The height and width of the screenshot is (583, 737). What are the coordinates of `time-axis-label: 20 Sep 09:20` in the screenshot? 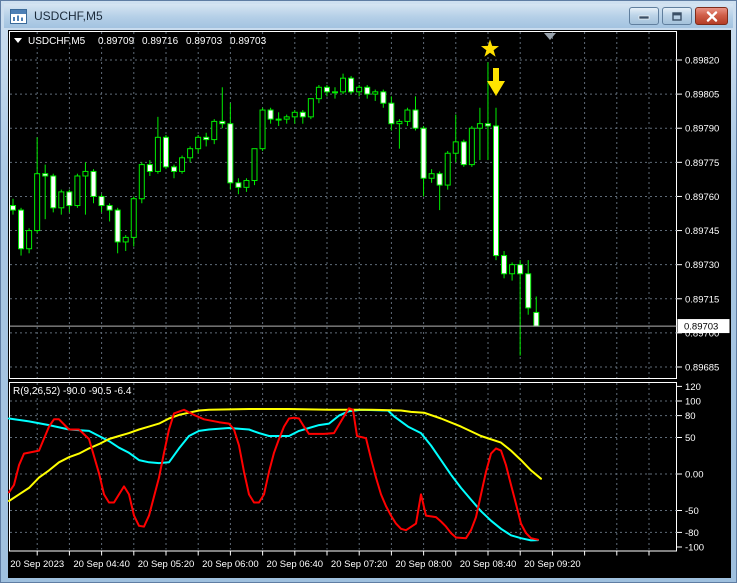 It's located at (552, 564).